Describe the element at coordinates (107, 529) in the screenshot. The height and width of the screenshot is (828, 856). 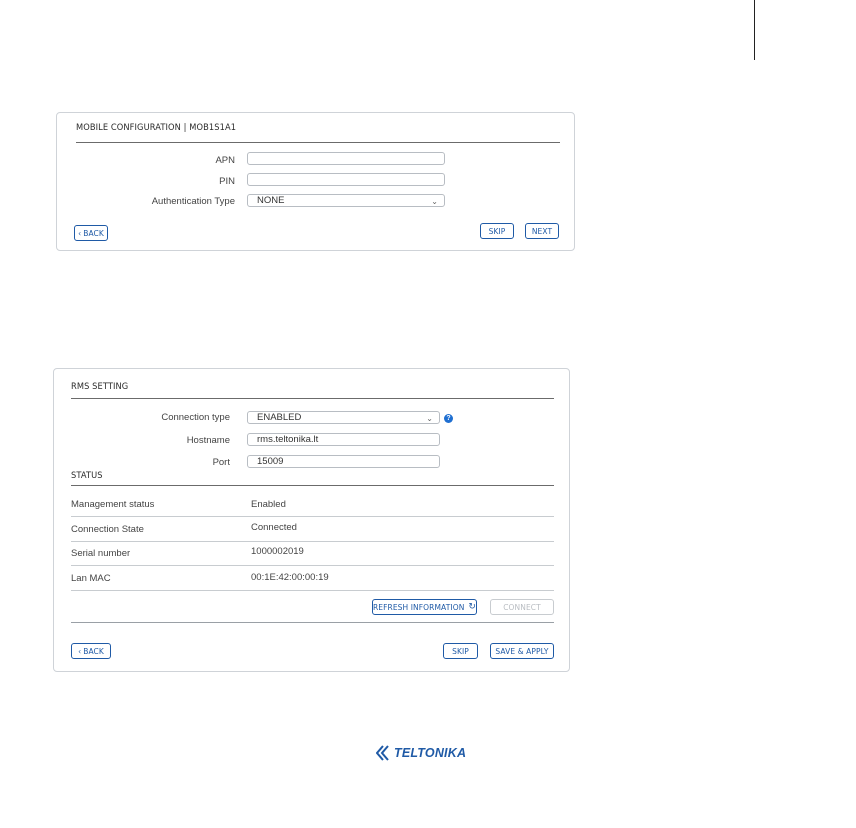
I see `status-row-label: Connection State` at that location.